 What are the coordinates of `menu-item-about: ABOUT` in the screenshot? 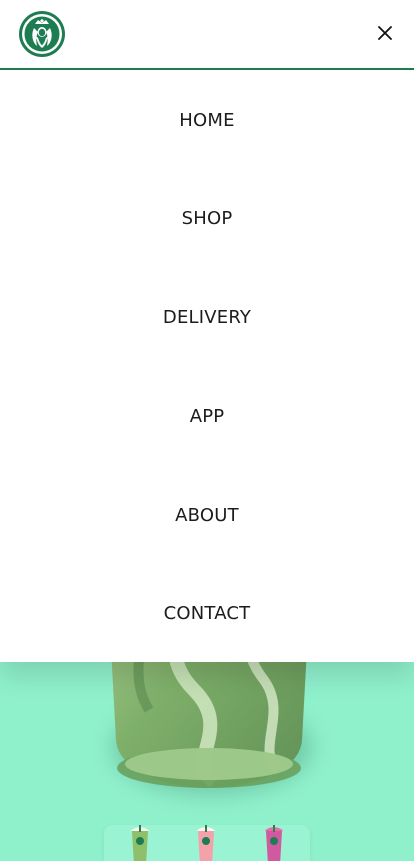 It's located at (207, 515).